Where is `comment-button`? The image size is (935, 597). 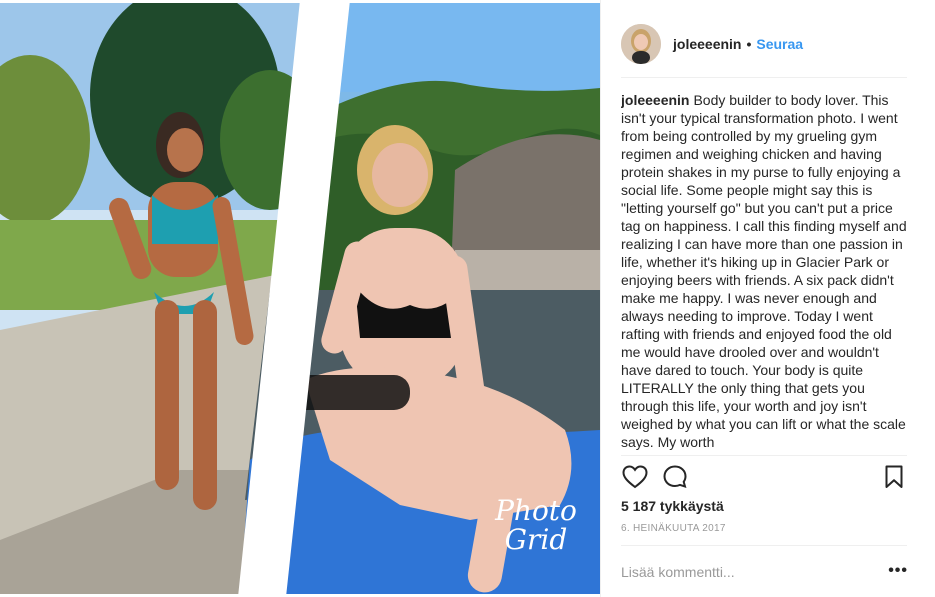
comment-button is located at coordinates (675, 477).